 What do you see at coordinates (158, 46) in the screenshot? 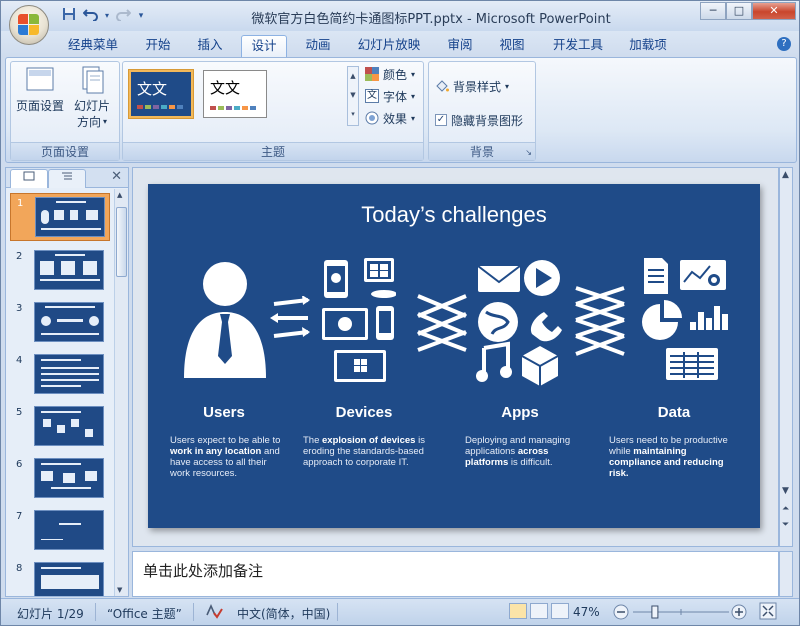
I see `tab-home: 开始` at bounding box center [158, 46].